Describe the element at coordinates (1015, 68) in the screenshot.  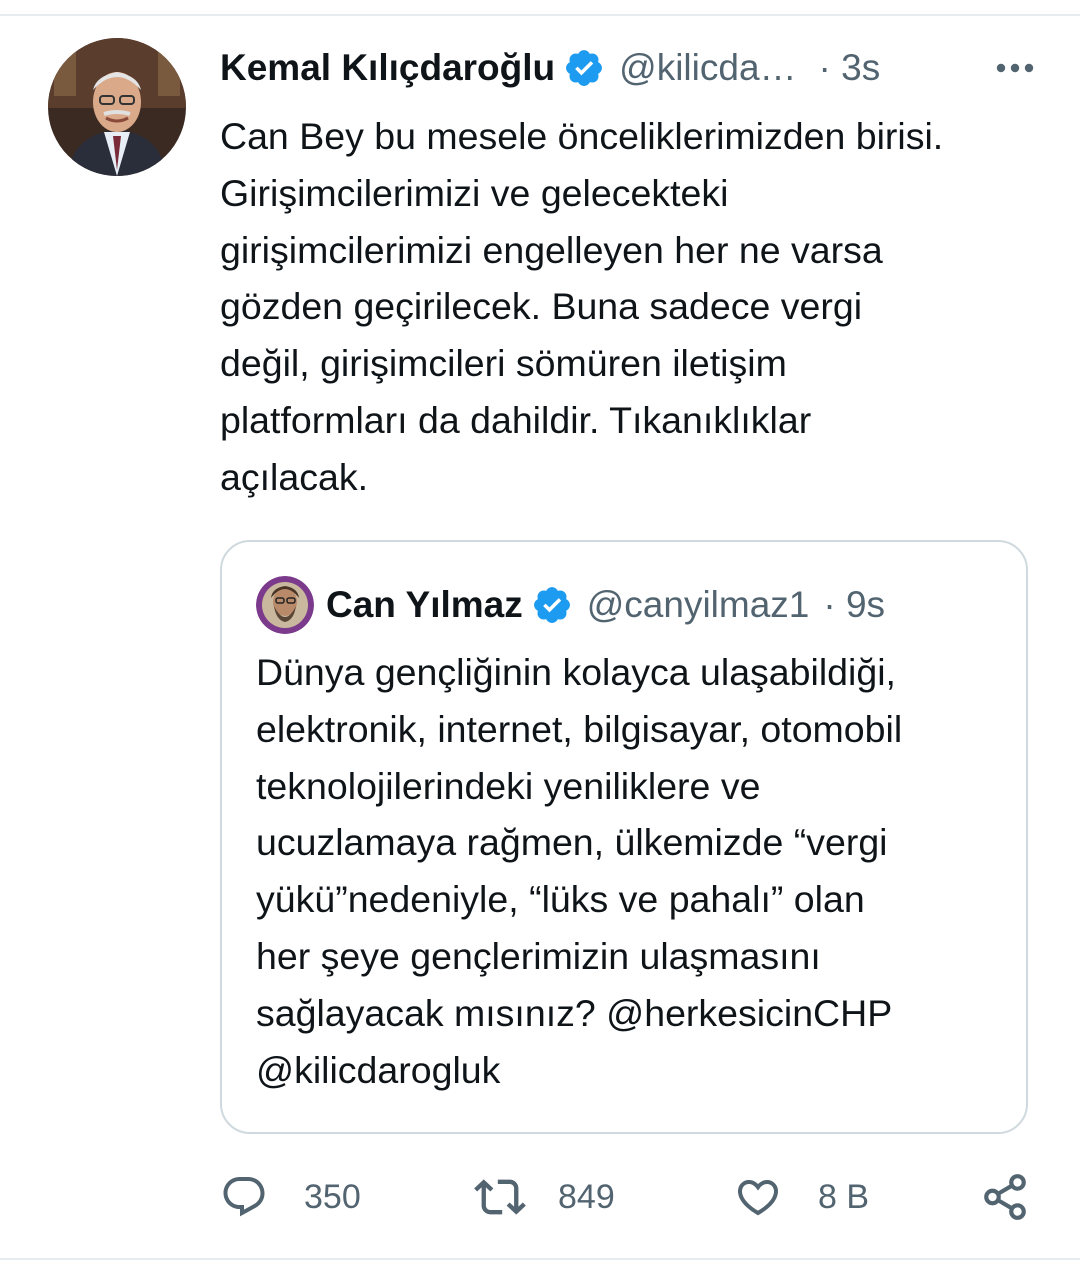
I see `more-options-icon` at that location.